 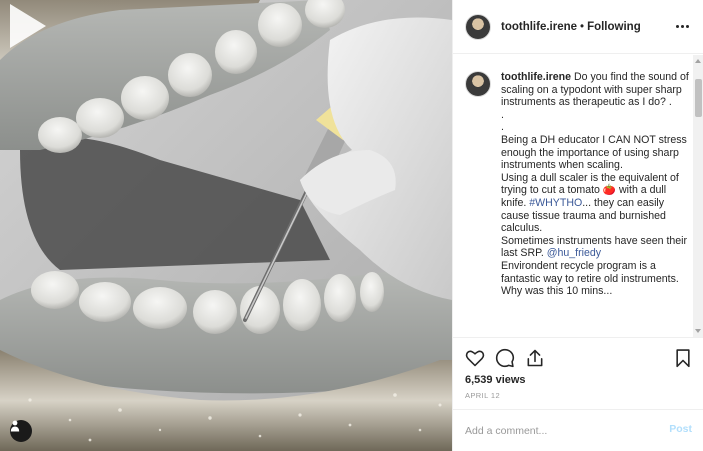 What do you see at coordinates (26, 26) in the screenshot?
I see `play-icon` at bounding box center [26, 26].